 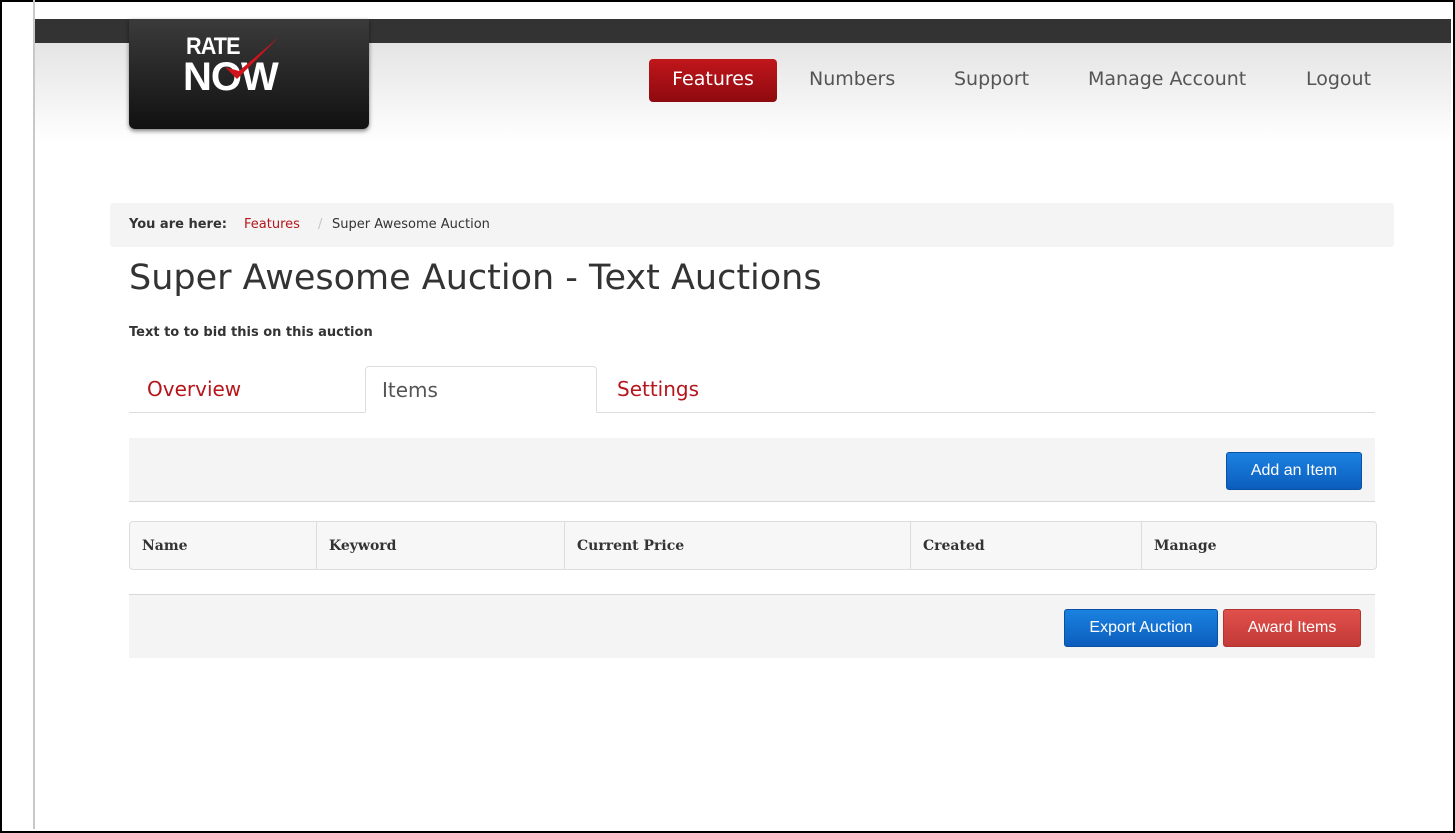 I want to click on page-title: Super Awesome Auction - Text Auctions, so click(x=475, y=278).